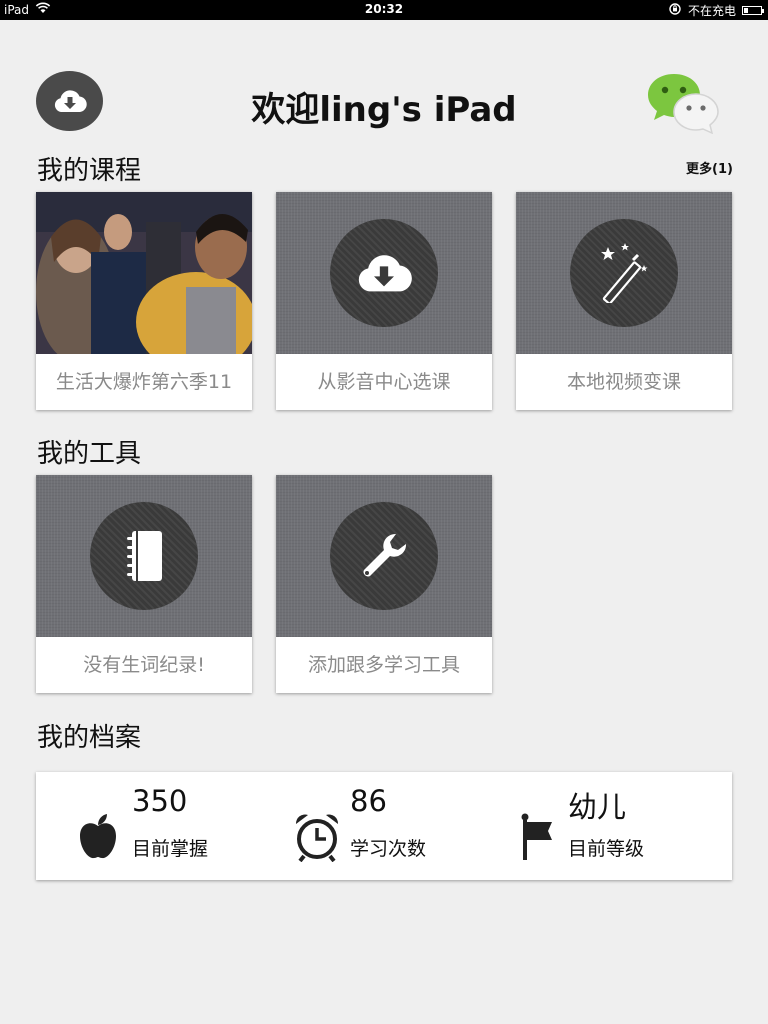 This screenshot has width=768, height=1024. I want to click on study-count-label: 学习次数, so click(388, 849).